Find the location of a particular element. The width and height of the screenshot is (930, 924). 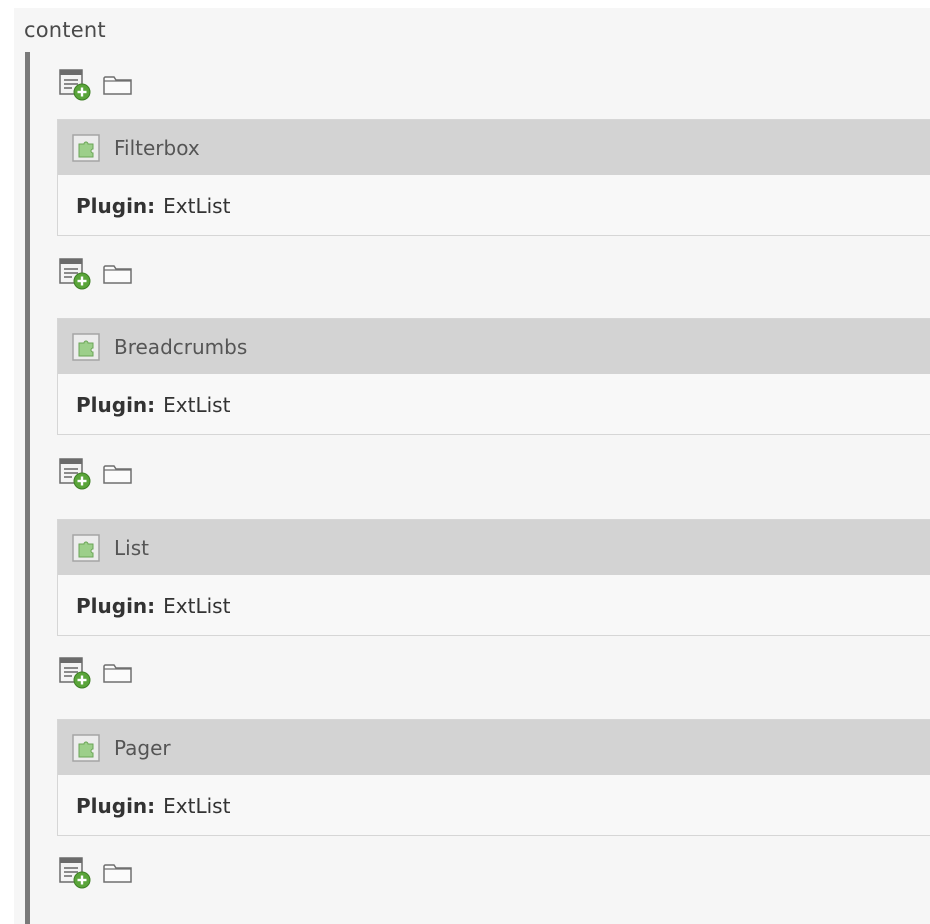

column-title: content is located at coordinates (65, 30).